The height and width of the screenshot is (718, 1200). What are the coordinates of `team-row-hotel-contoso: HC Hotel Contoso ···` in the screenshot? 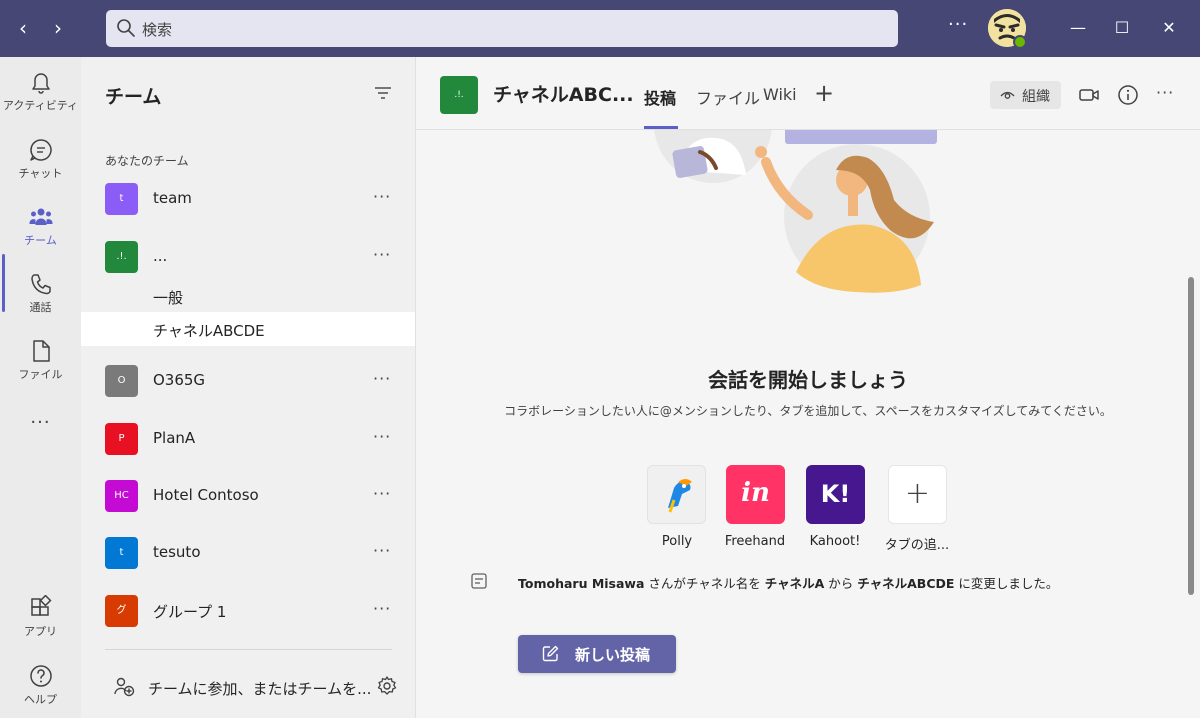 It's located at (248, 496).